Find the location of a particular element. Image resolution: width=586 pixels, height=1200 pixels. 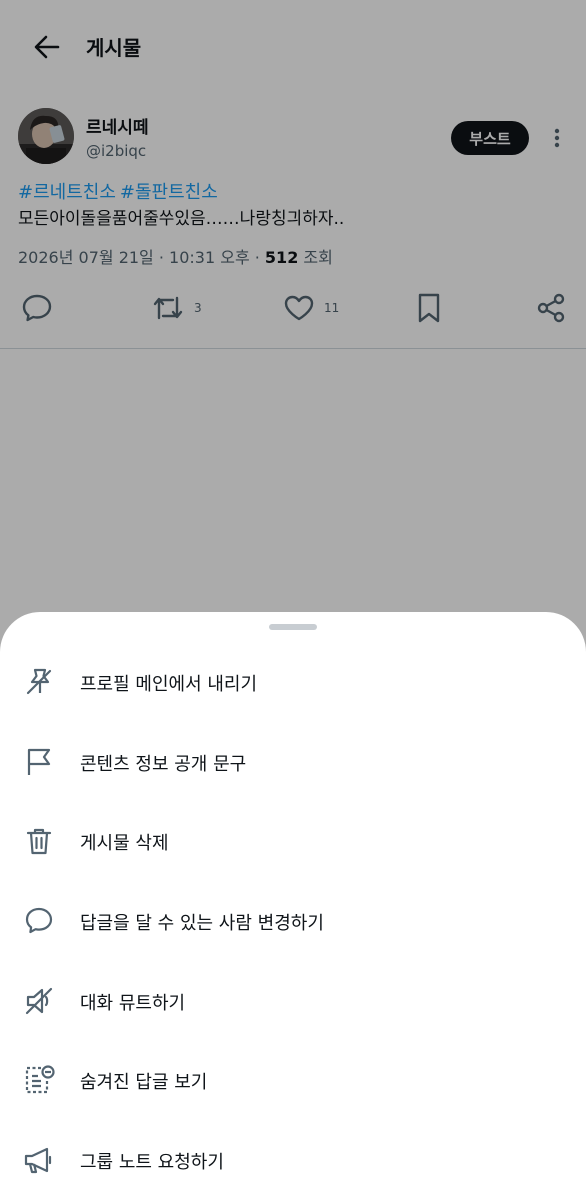

menu-item-label: 답글을 달 수 있는 사람 변경하기 is located at coordinates (202, 923).